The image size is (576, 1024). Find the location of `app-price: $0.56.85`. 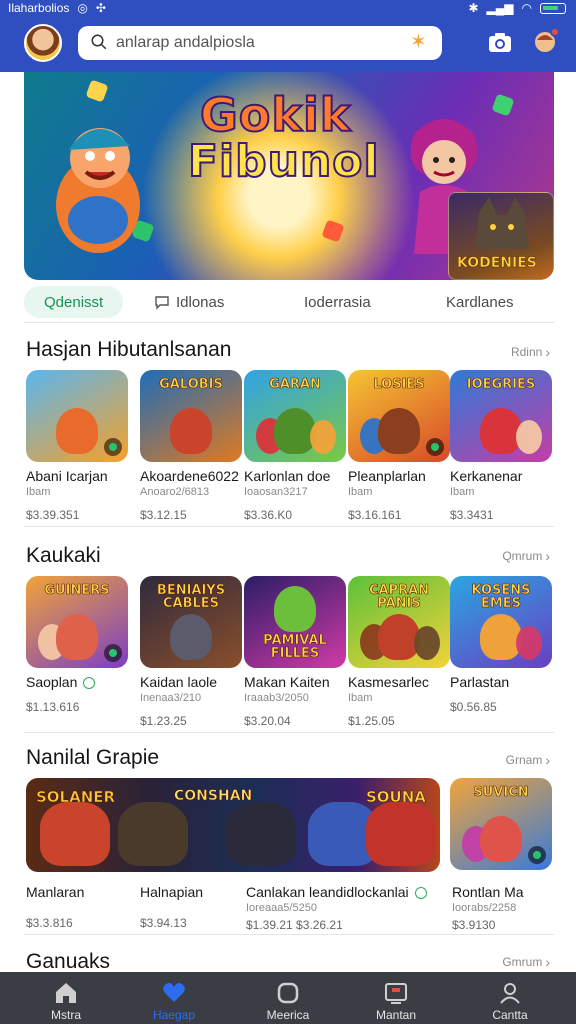

app-price: $0.56.85 is located at coordinates (473, 707).